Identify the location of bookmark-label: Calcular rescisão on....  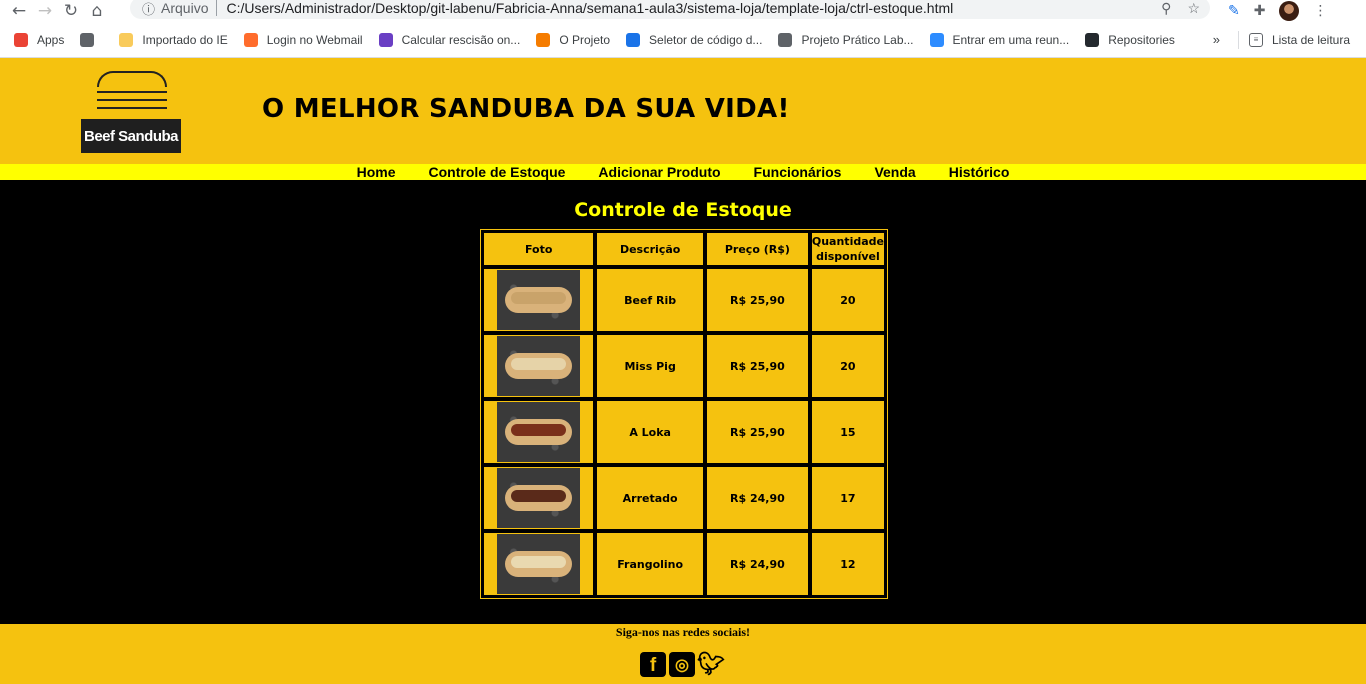
(461, 39).